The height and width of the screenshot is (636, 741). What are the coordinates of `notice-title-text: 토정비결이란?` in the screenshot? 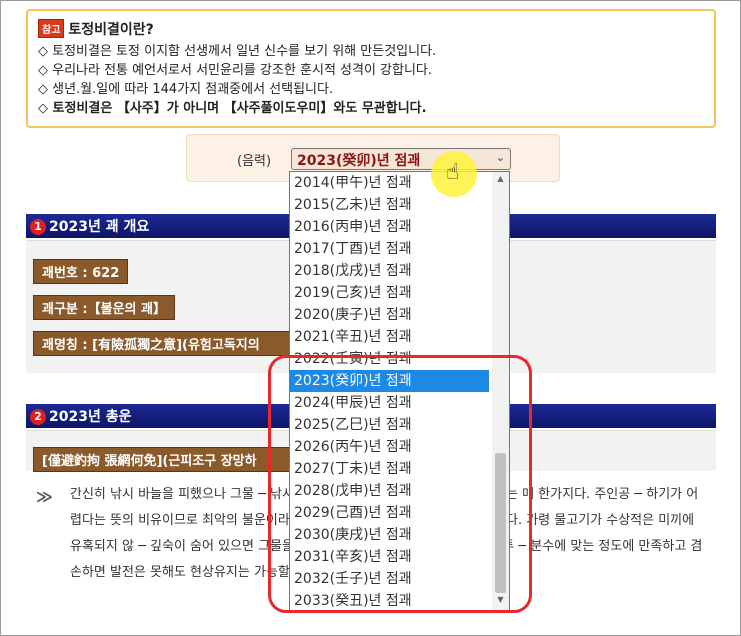 It's located at (111, 30).